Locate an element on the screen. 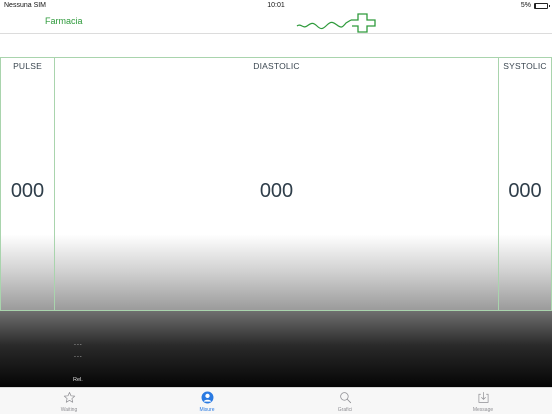  search-icon is located at coordinates (346, 398).